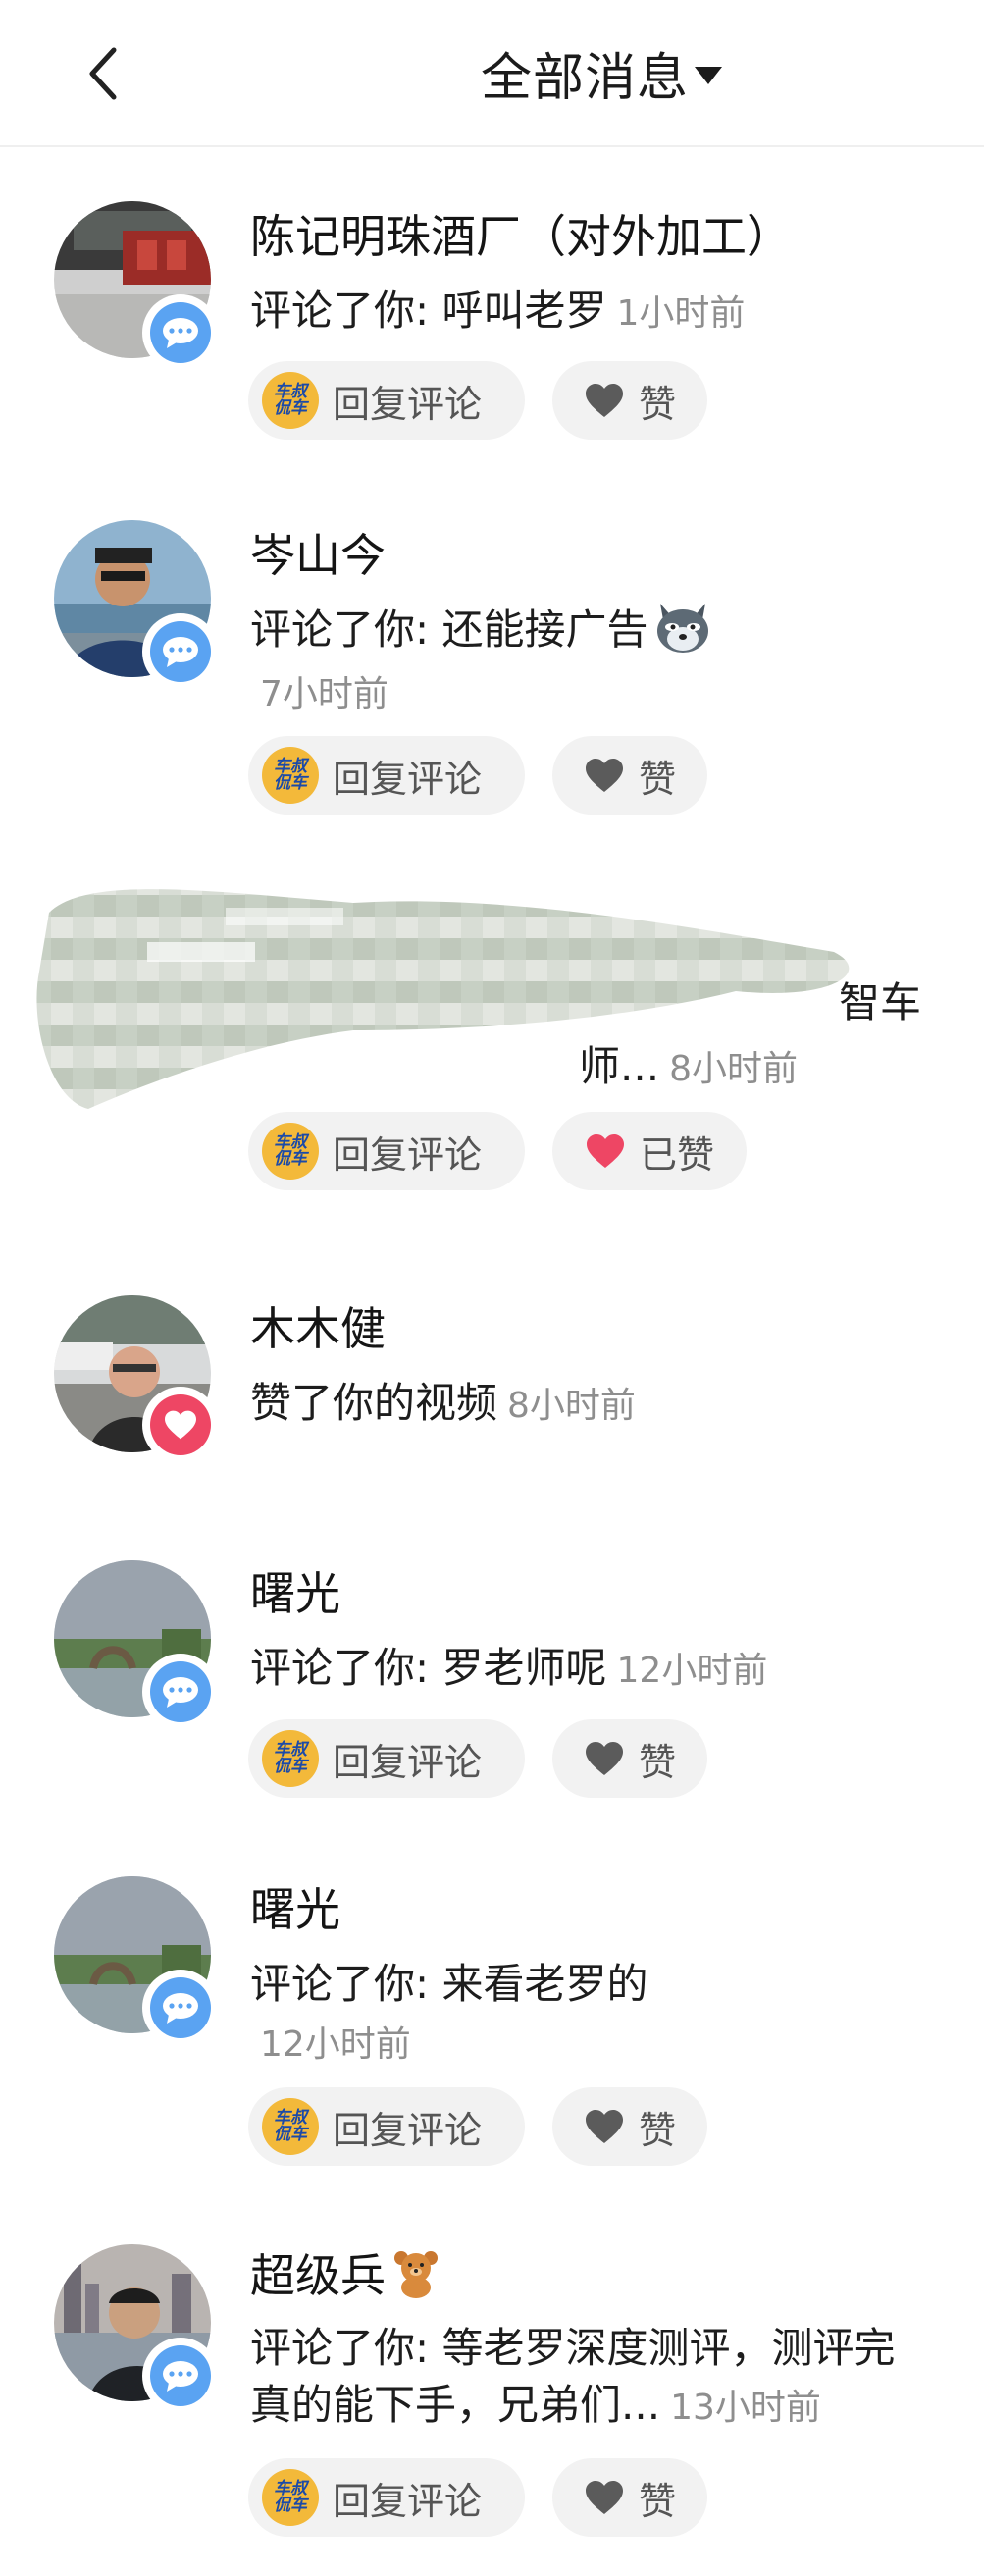 The width and height of the screenshot is (984, 2576). What do you see at coordinates (571, 1406) in the screenshot?
I see `timestamp: 8小时前` at bounding box center [571, 1406].